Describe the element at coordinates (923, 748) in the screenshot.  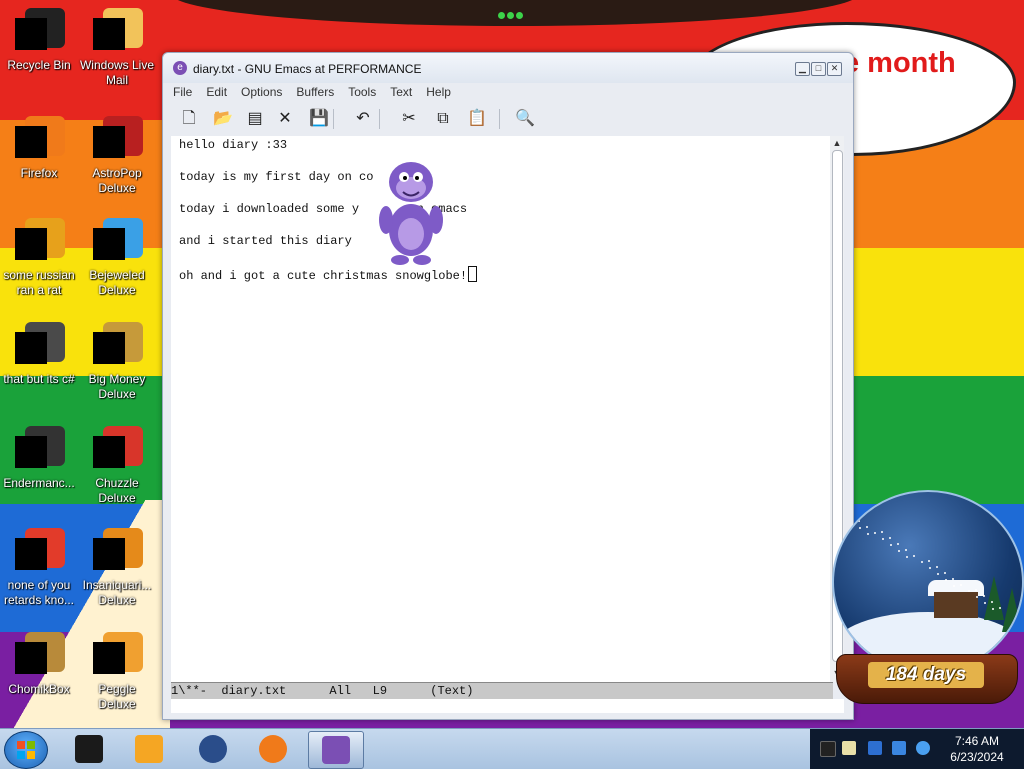
I see `volume-icon` at that location.